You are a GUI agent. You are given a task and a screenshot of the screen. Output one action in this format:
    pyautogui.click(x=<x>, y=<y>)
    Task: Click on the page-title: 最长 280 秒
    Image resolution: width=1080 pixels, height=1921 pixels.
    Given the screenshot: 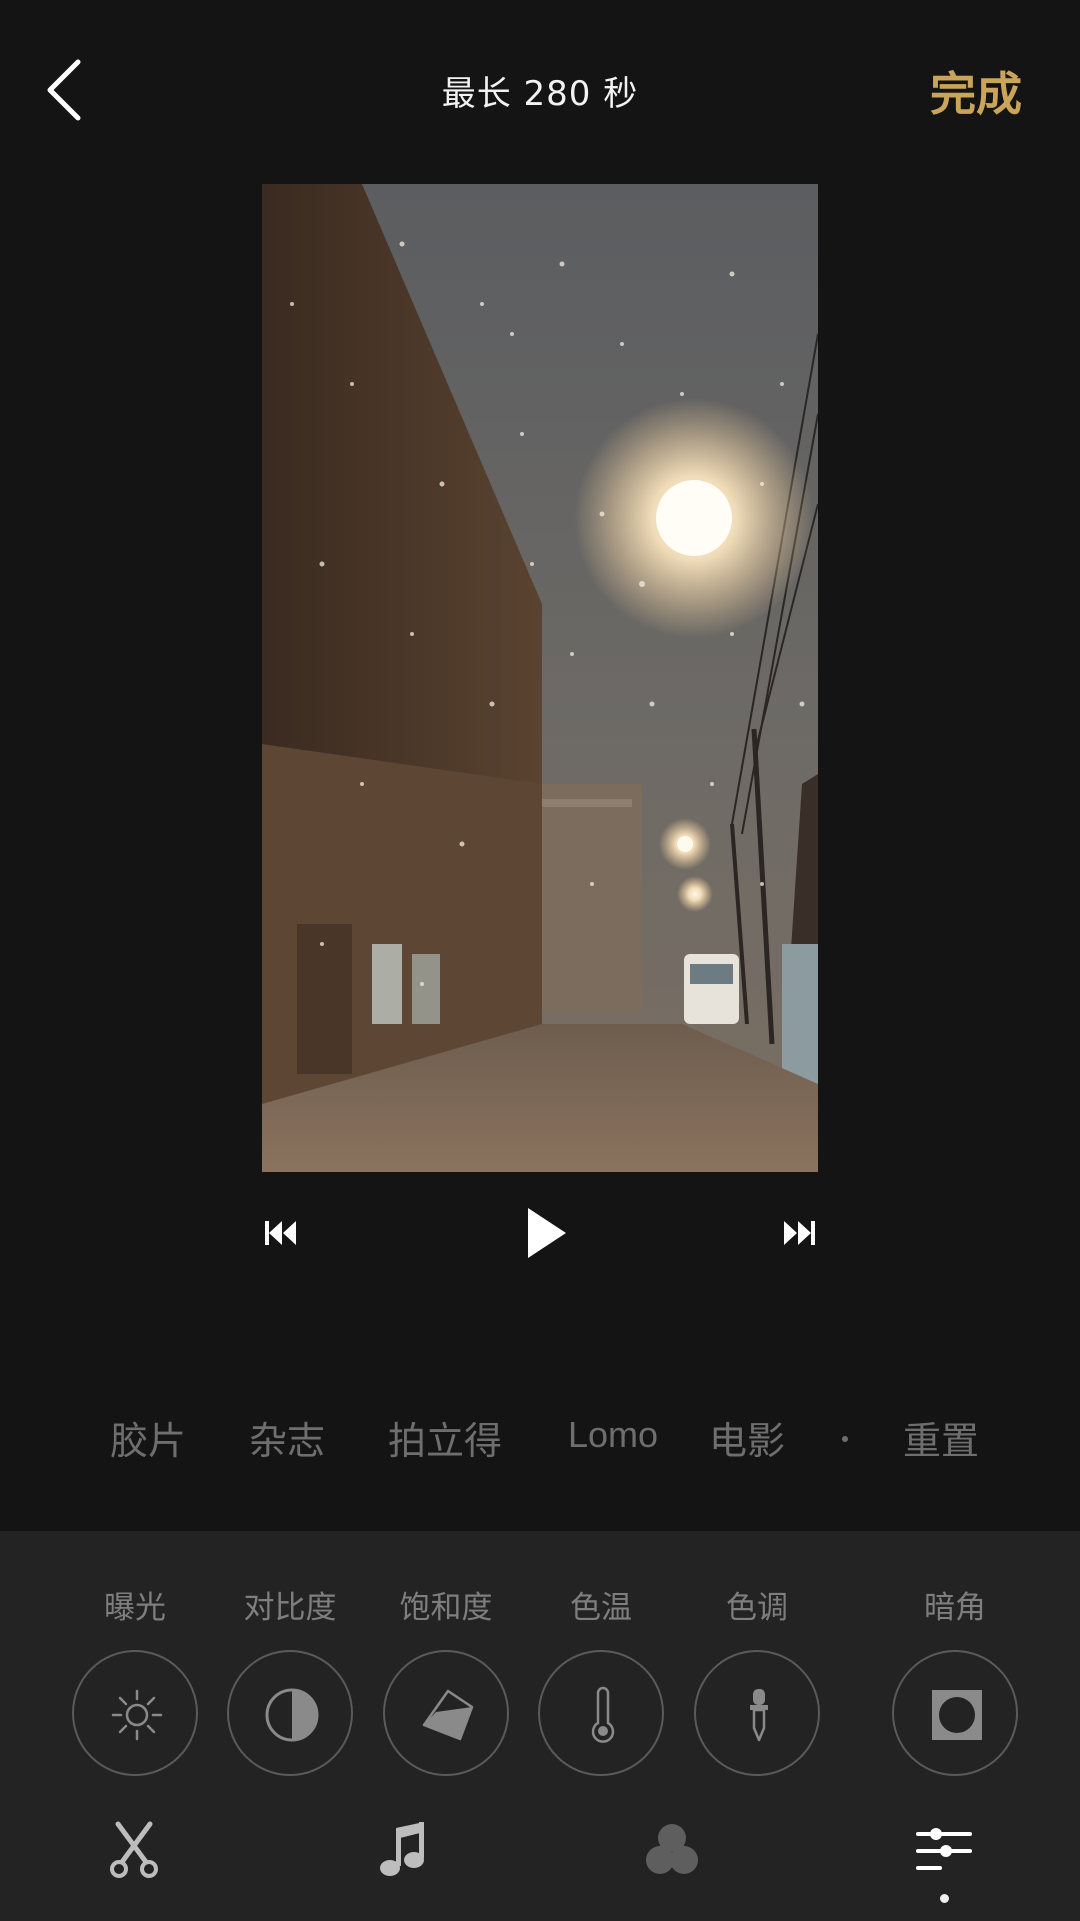 What is the action you would take?
    pyautogui.click(x=540, y=94)
    